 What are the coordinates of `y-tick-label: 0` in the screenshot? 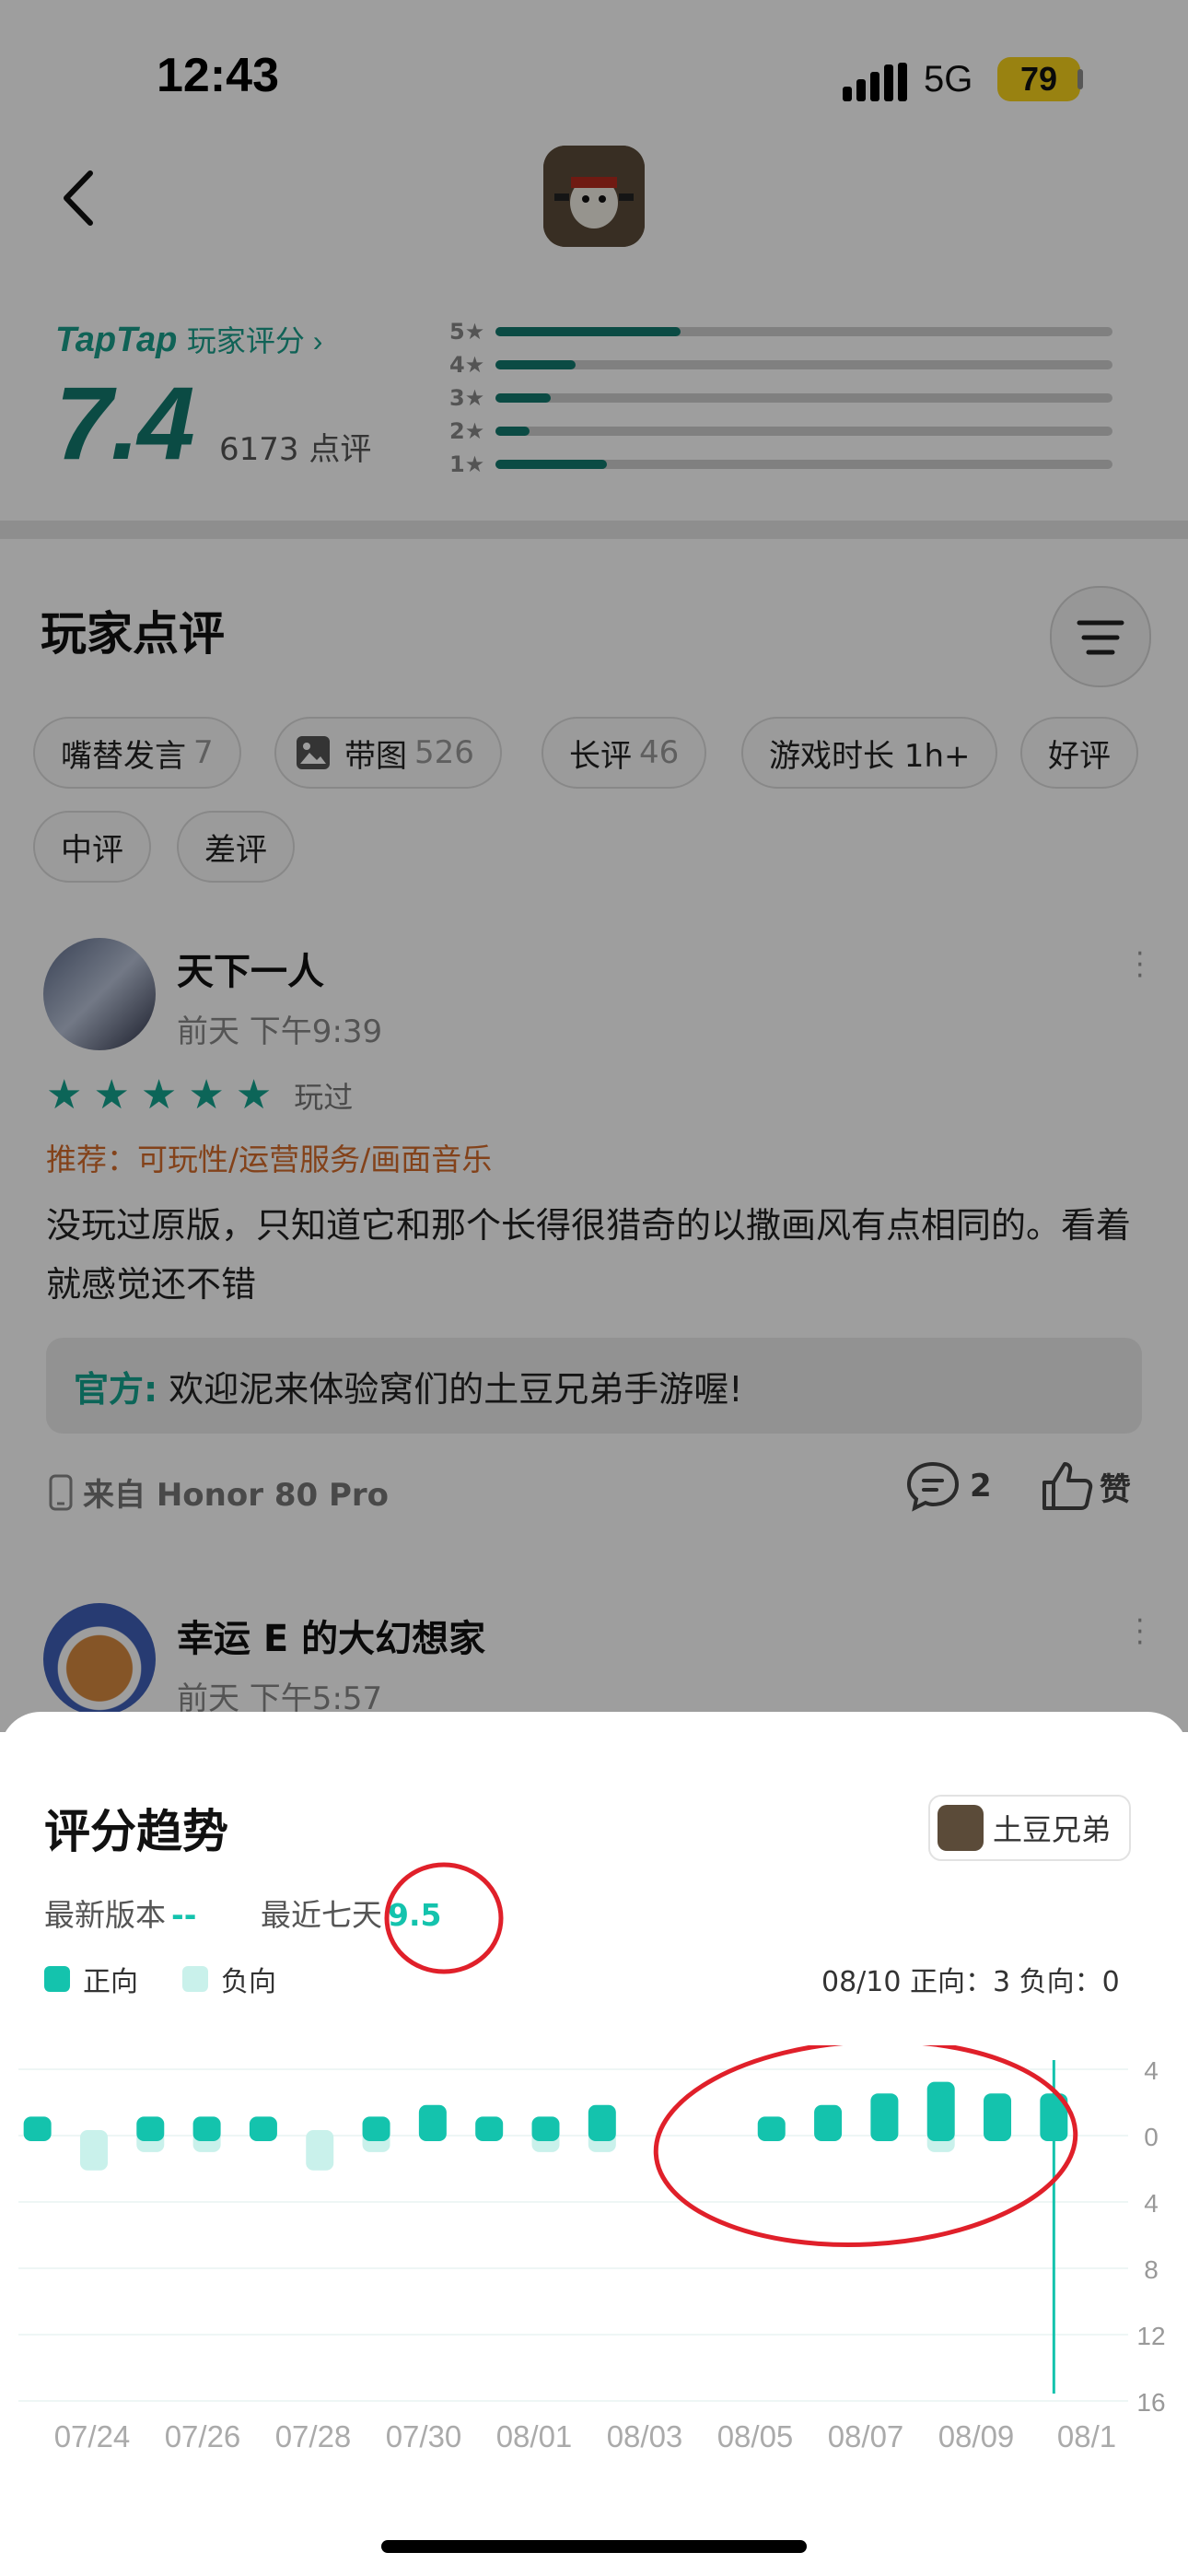 It's located at (1151, 2137).